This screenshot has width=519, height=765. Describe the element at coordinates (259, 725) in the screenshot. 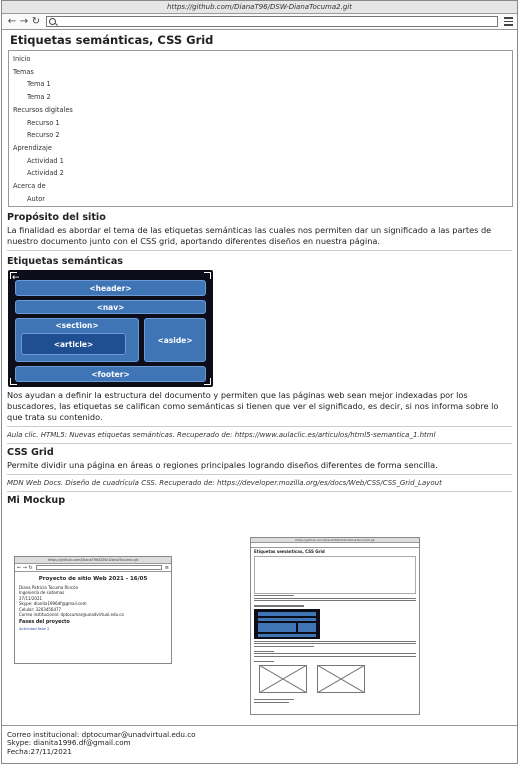

I see `footer-divider` at that location.